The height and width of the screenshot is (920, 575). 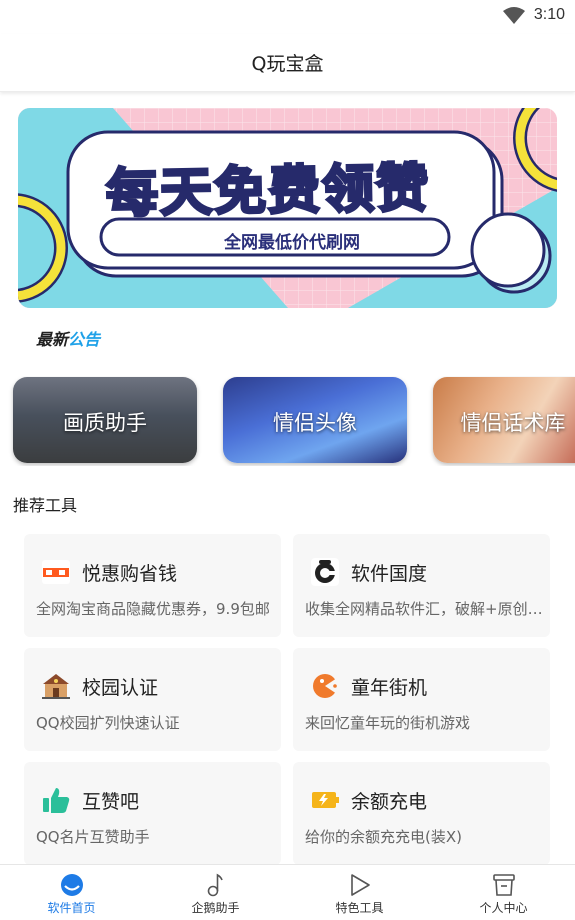 What do you see at coordinates (360, 885) in the screenshot?
I see `play-icon` at bounding box center [360, 885].